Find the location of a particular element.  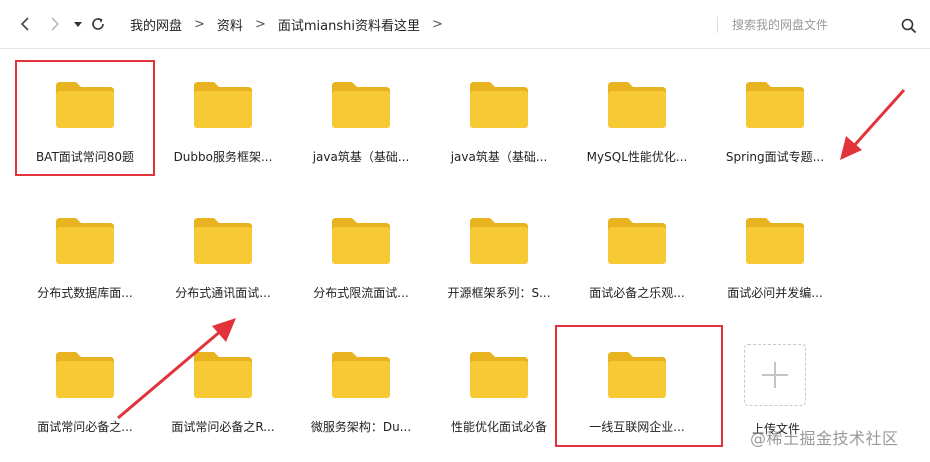

breadcrumb-item-materials: 资料 is located at coordinates (230, 24).